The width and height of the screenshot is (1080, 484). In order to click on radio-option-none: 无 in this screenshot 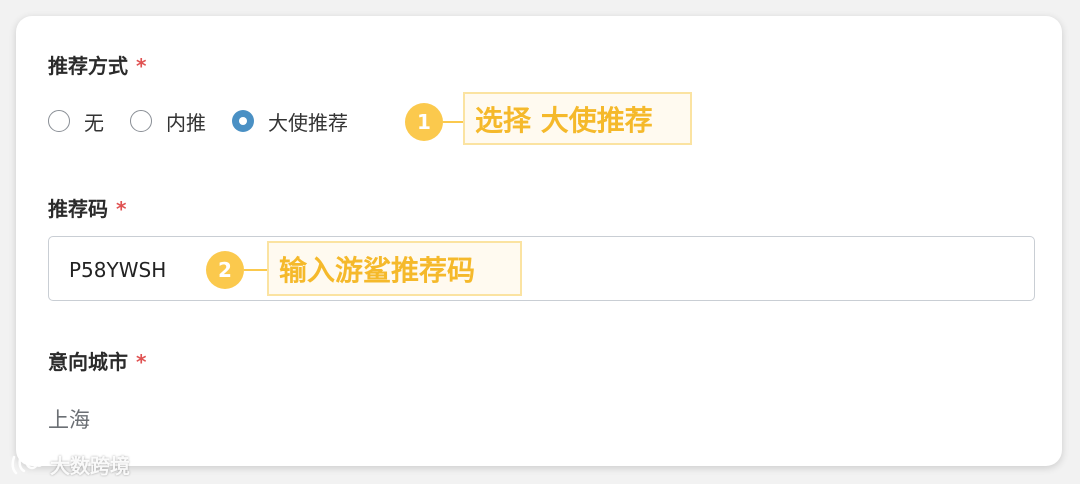, I will do `click(76, 121)`.